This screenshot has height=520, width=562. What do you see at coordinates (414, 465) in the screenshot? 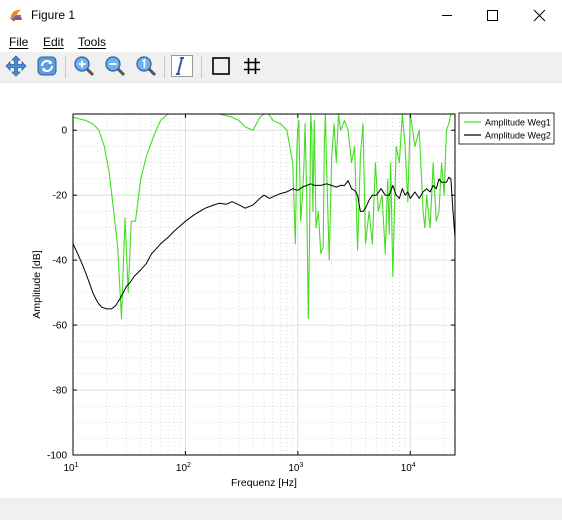
I see `x-tick-exponent: 4` at bounding box center [414, 465].